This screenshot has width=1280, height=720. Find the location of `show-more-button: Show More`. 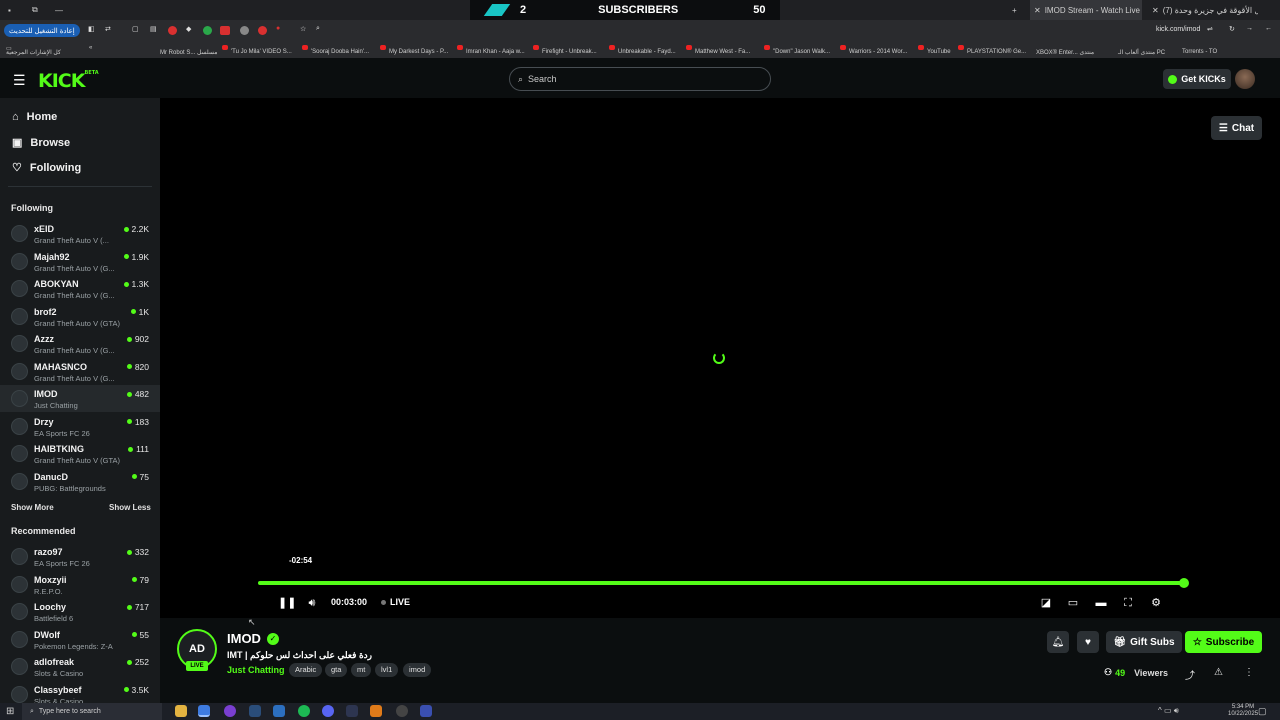

show-more-button: Show More is located at coordinates (32, 507).